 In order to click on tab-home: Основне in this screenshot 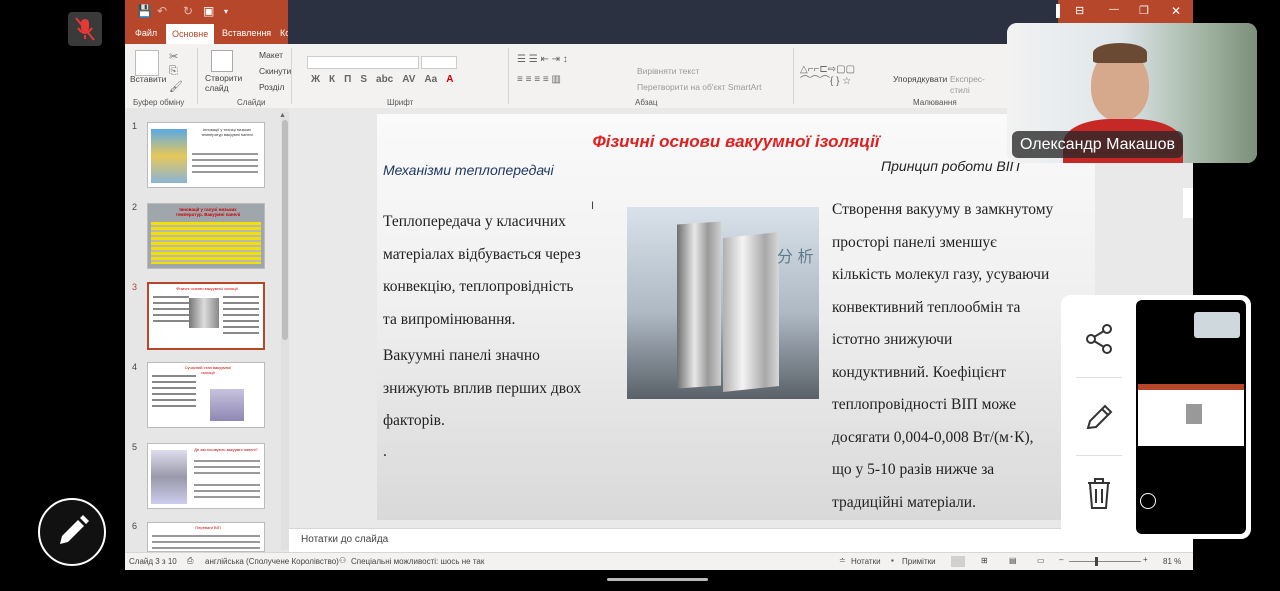, I will do `click(190, 34)`.